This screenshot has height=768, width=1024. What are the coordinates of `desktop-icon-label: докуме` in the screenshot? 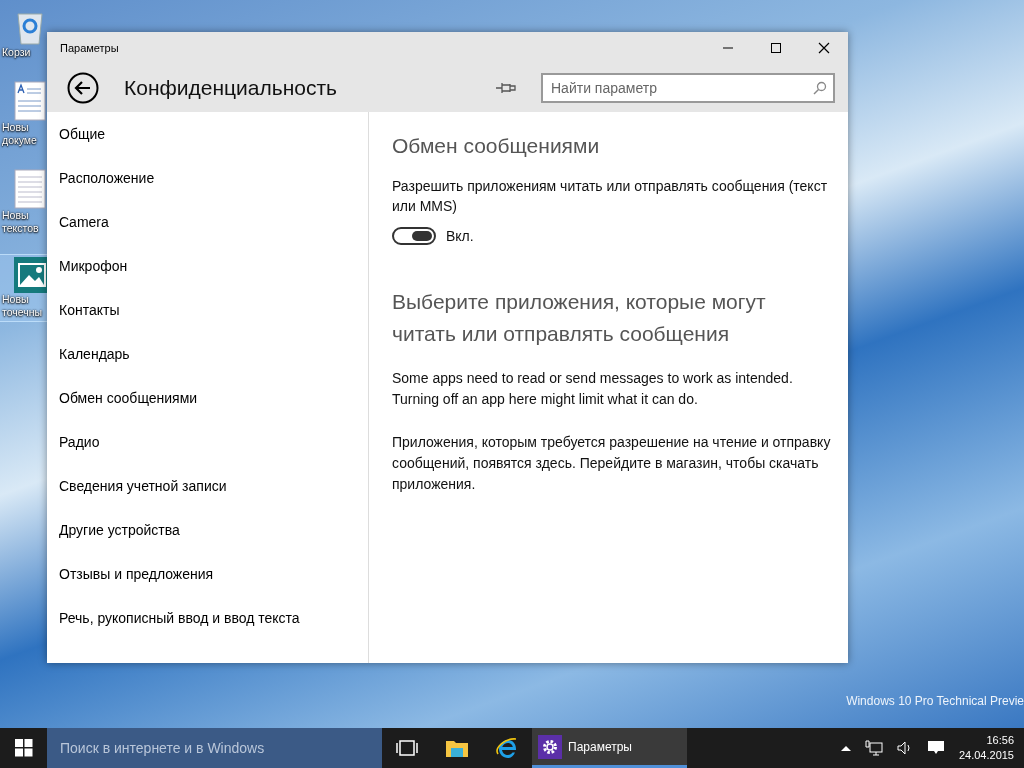 It's located at (19, 140).